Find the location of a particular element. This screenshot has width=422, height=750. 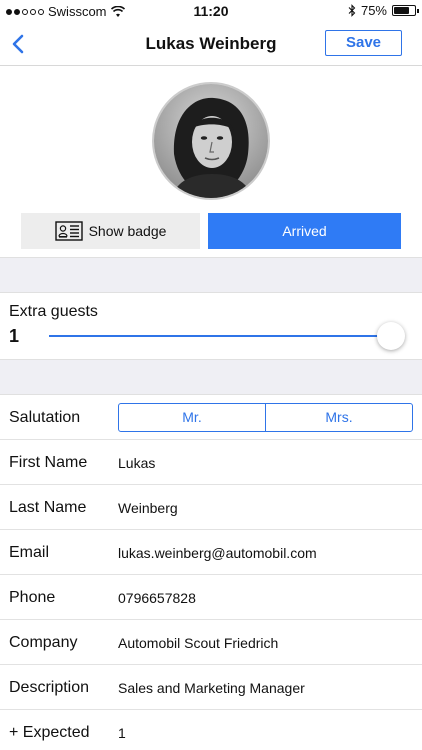

company-field: Automobil Scout Friedrich is located at coordinates (198, 643).